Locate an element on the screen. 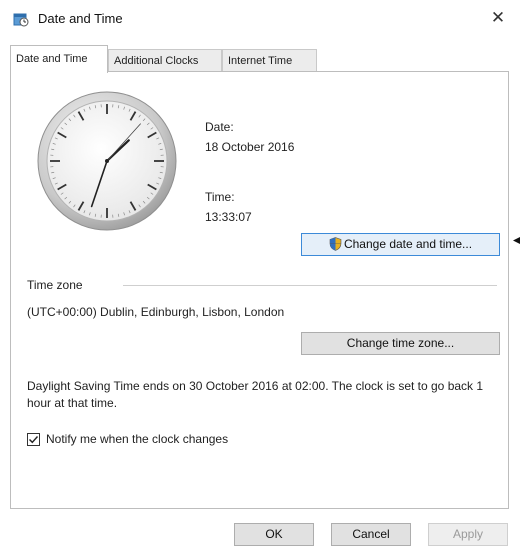 The width and height of the screenshot is (520, 556). title-bar: Date and Time ✕ is located at coordinates (260, 18).